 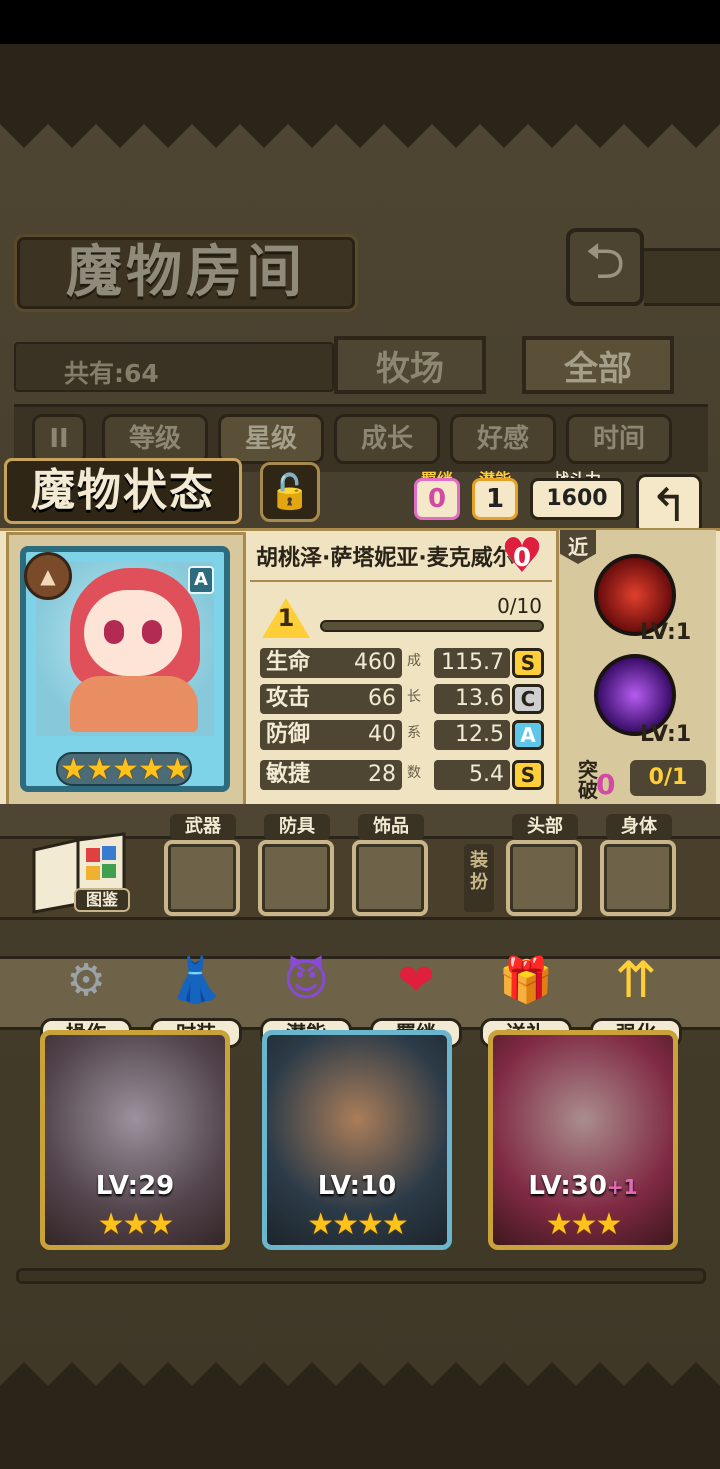 I want to click on roster-card: LV:30+1 ★★★, so click(x=583, y=1140).